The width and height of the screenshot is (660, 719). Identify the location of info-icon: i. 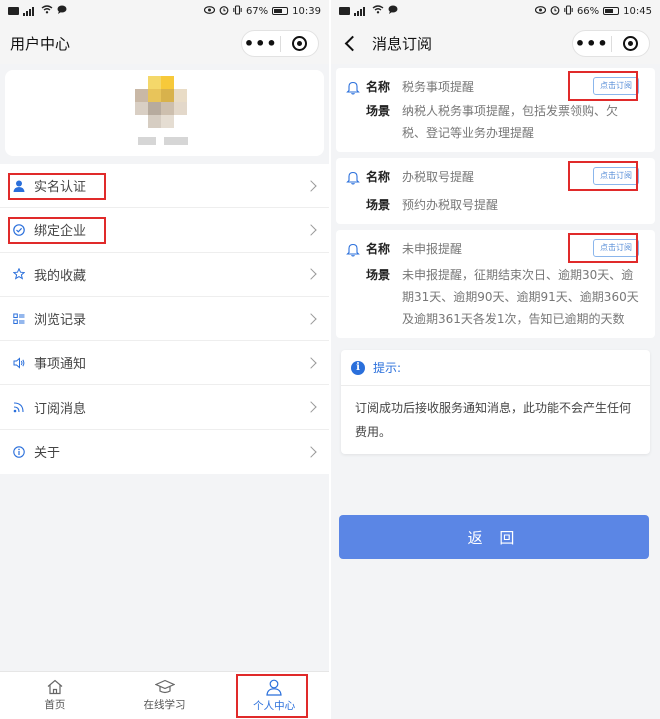
(358, 367).